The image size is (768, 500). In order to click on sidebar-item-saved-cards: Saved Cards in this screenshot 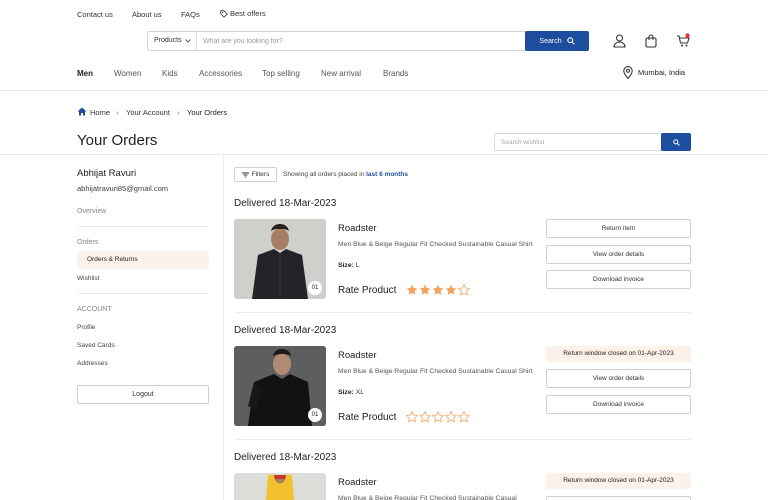, I will do `click(96, 345)`.